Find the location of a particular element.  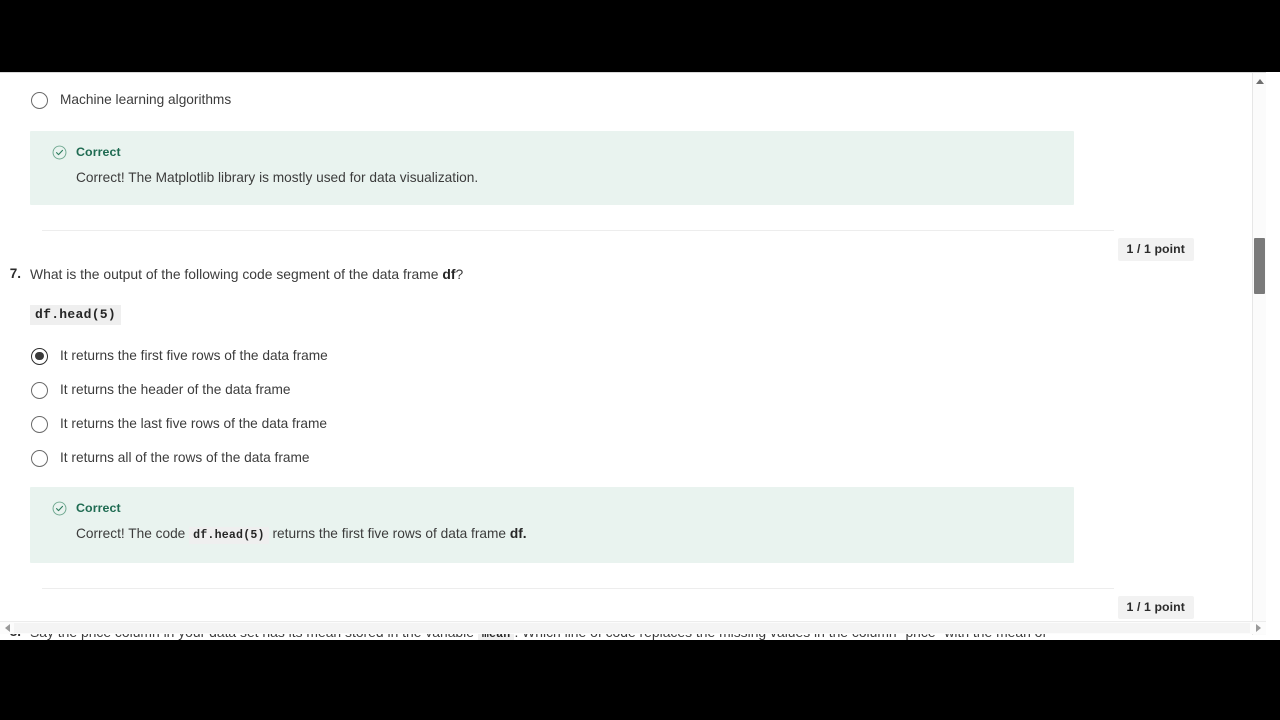

option-row: It returns the header of the data frame is located at coordinates (633, 390).